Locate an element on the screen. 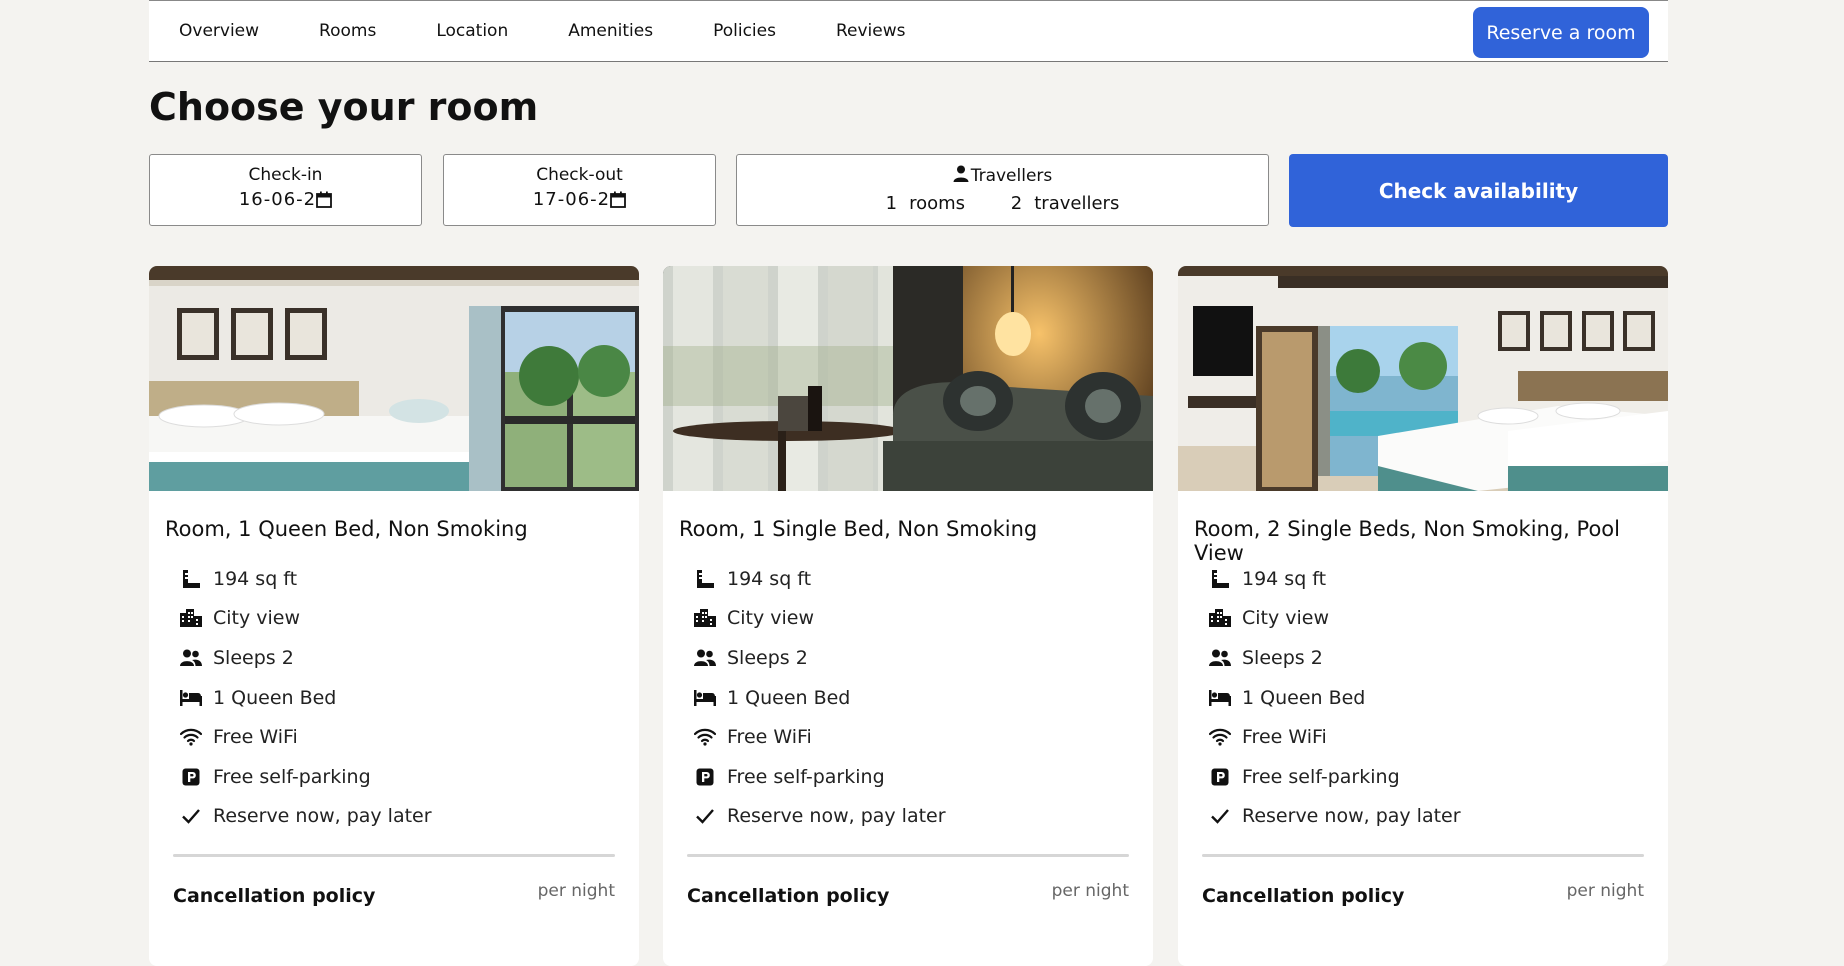 The width and height of the screenshot is (1844, 966). page-title: Choose your room is located at coordinates (344, 107).